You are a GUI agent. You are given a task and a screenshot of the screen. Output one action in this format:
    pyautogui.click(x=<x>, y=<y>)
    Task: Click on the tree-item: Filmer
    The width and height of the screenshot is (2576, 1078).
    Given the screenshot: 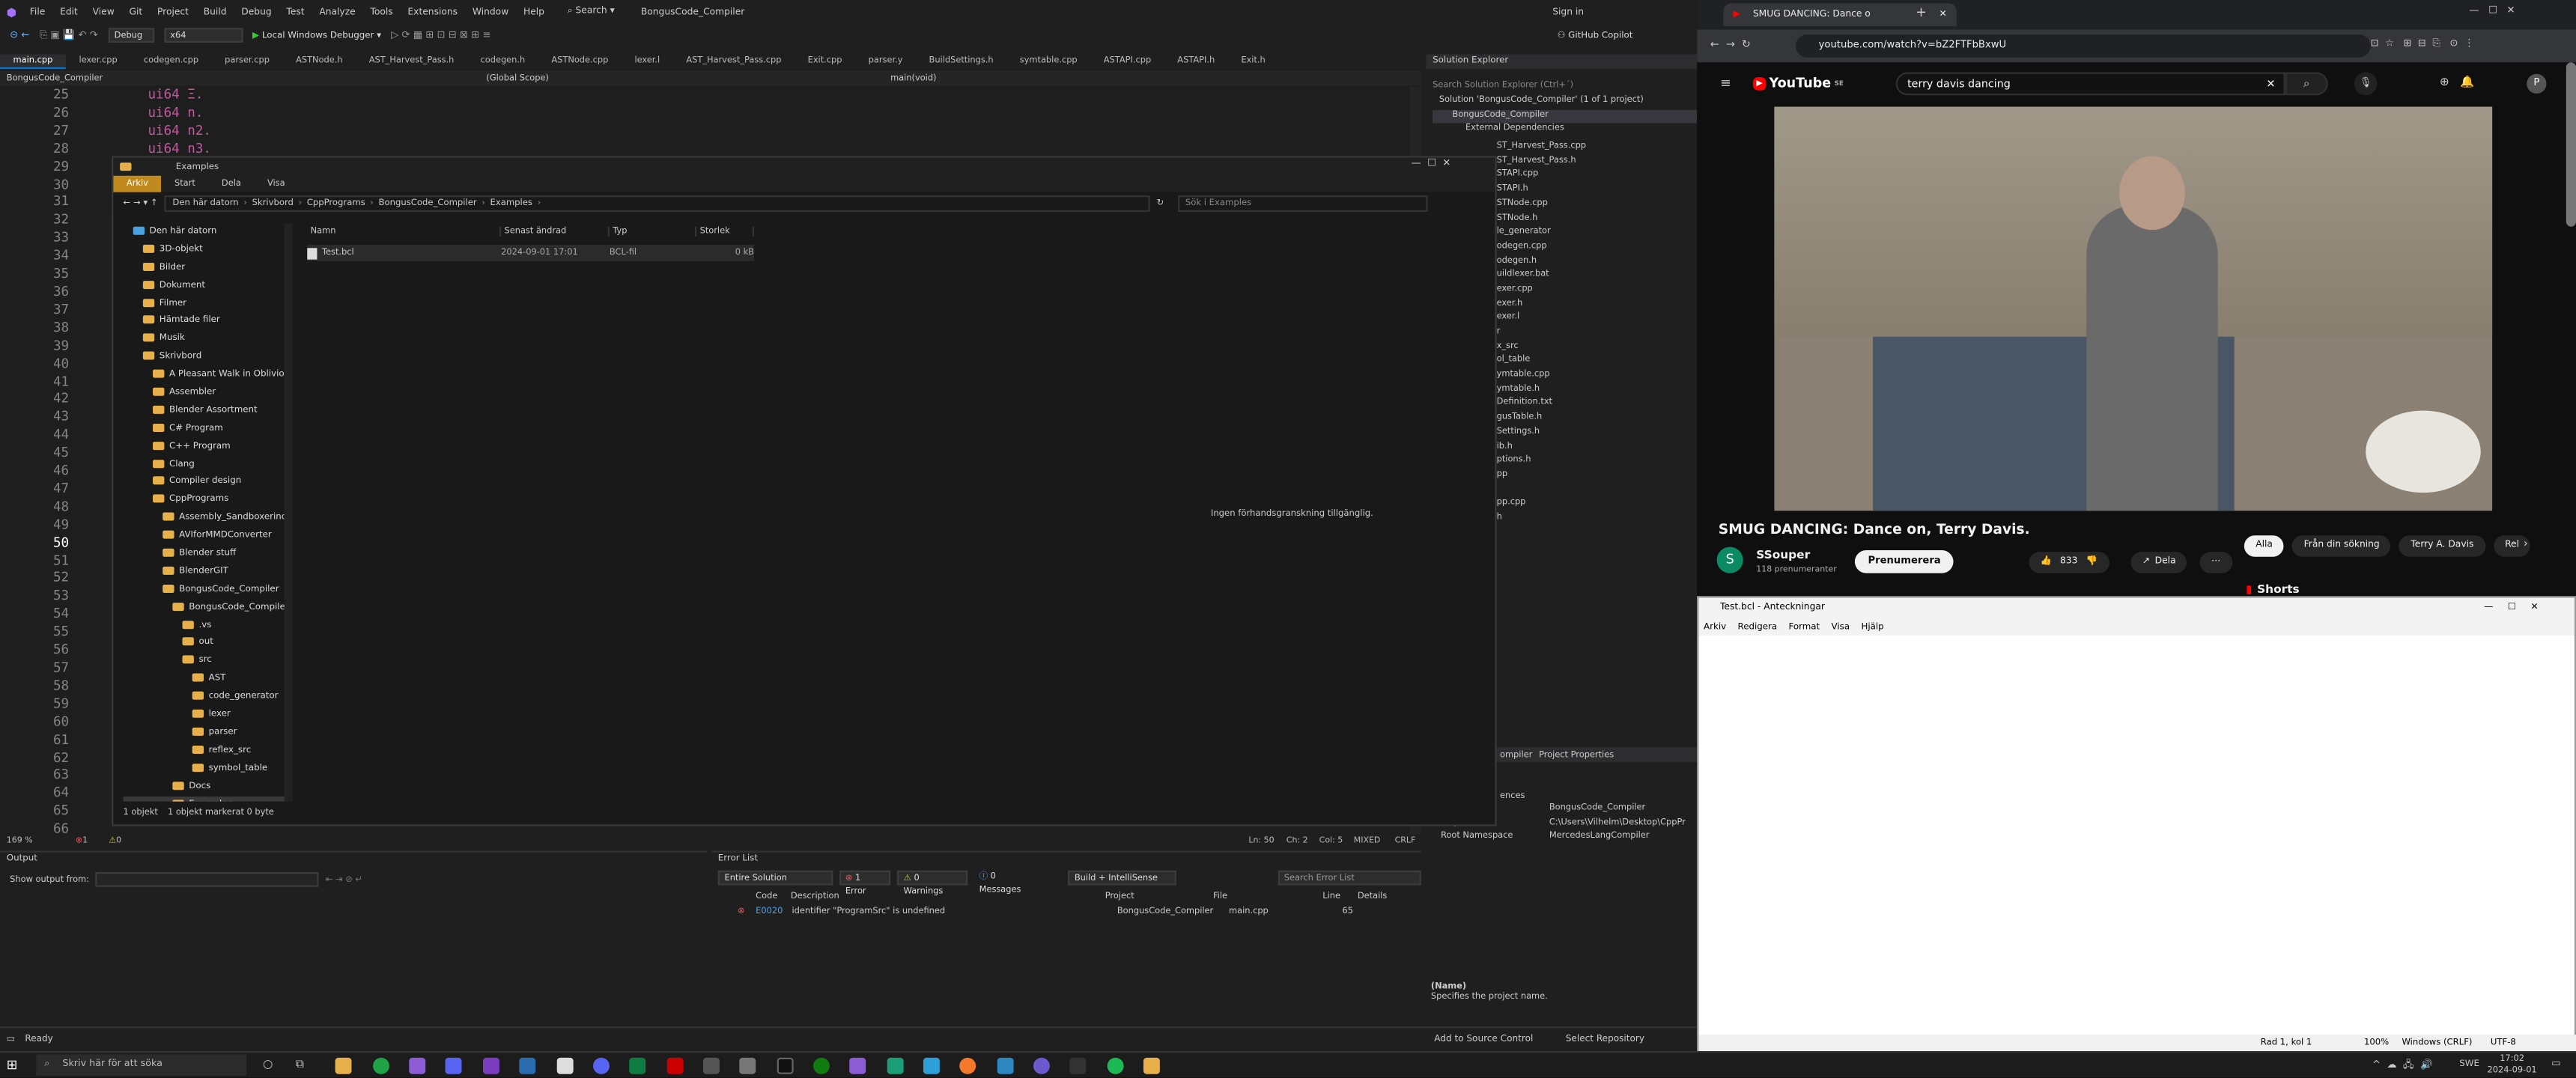 What is the action you would take?
    pyautogui.click(x=206, y=304)
    